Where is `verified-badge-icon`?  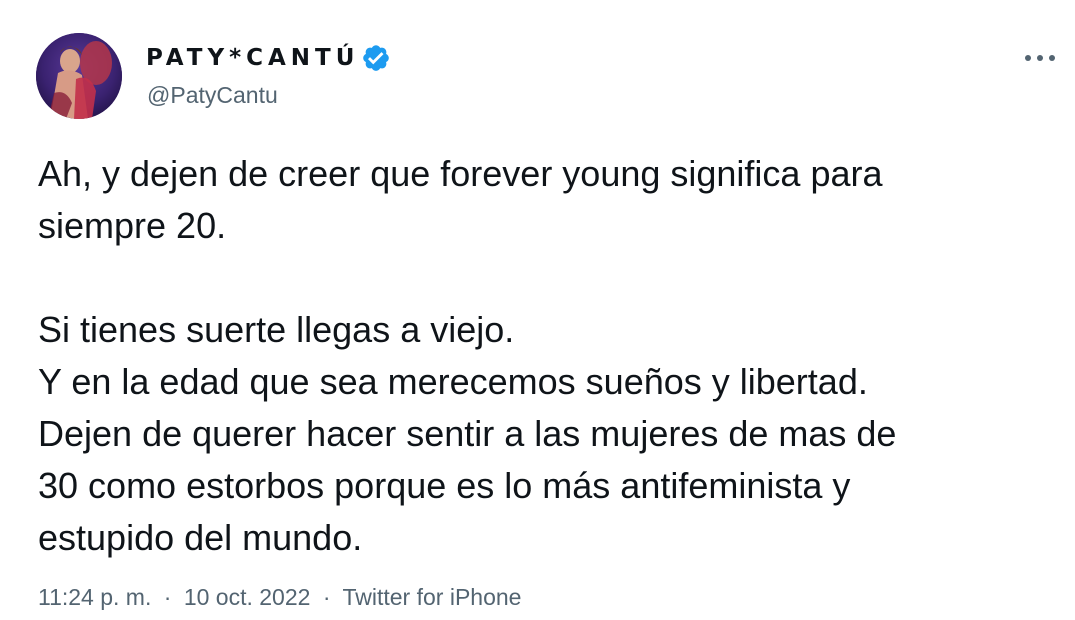
verified-badge-icon is located at coordinates (376, 58).